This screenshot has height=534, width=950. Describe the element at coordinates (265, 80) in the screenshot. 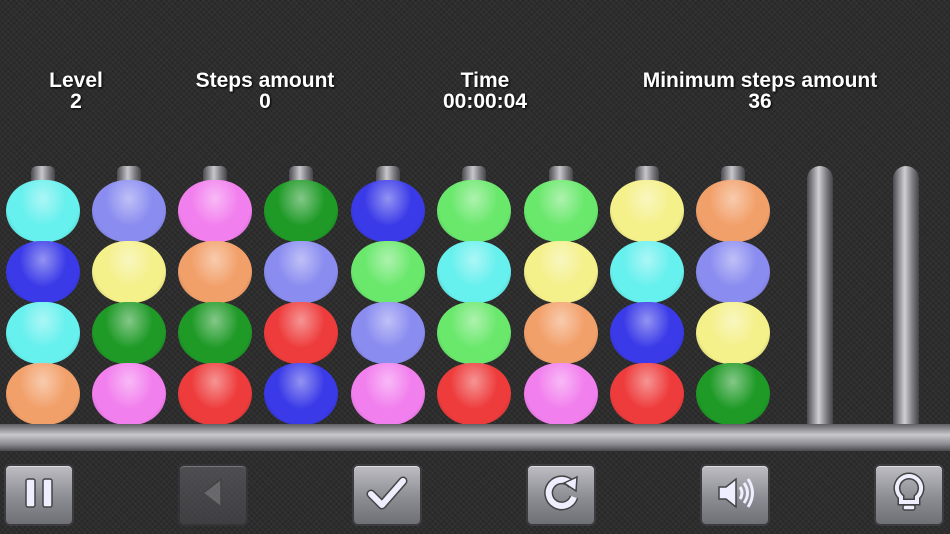

I see `steps-label: Steps amount` at that location.